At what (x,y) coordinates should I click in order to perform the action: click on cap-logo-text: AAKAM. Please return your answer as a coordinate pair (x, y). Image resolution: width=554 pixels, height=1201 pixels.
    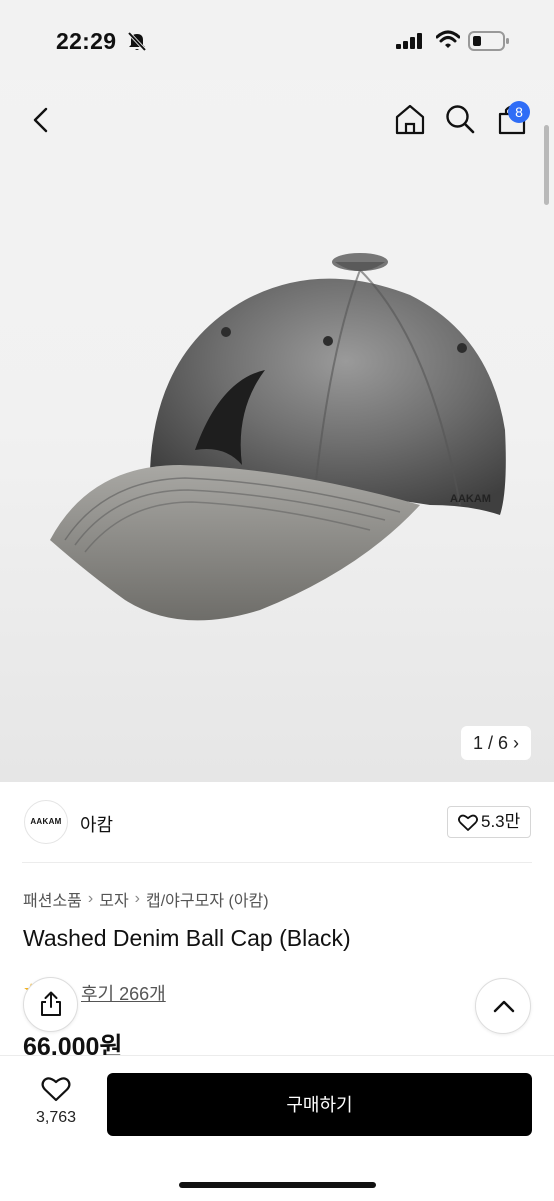
    Looking at the image, I should click on (470, 499).